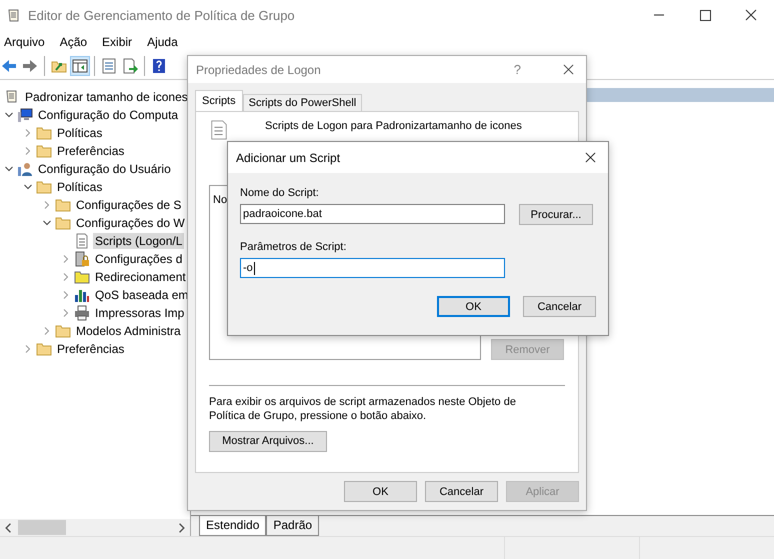 This screenshot has width=774, height=559. What do you see at coordinates (294, 247) in the screenshot?
I see `field-label: Parâmetros de Script:` at bounding box center [294, 247].